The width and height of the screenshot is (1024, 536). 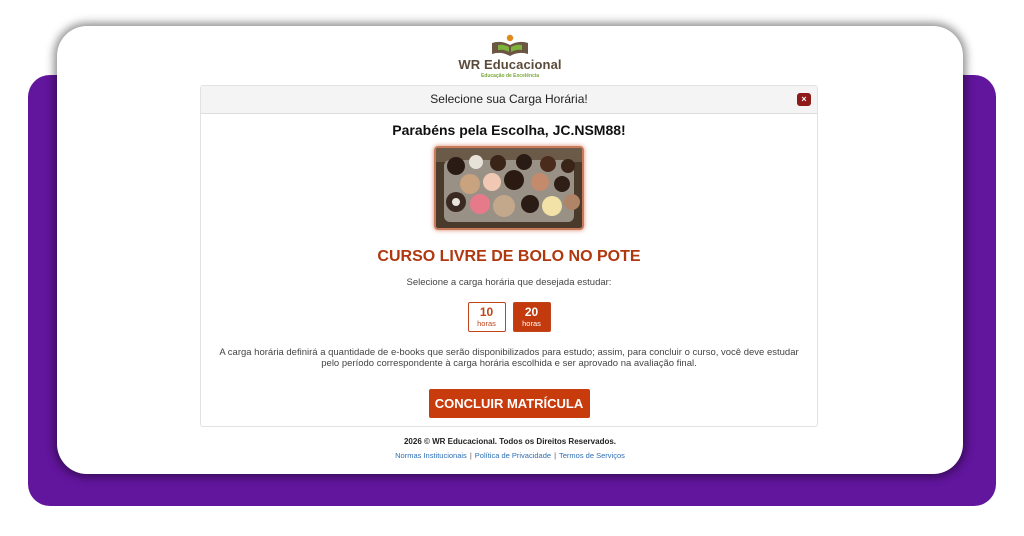 What do you see at coordinates (486, 312) in the screenshot?
I see `hours-option-number: 10` at bounding box center [486, 312].